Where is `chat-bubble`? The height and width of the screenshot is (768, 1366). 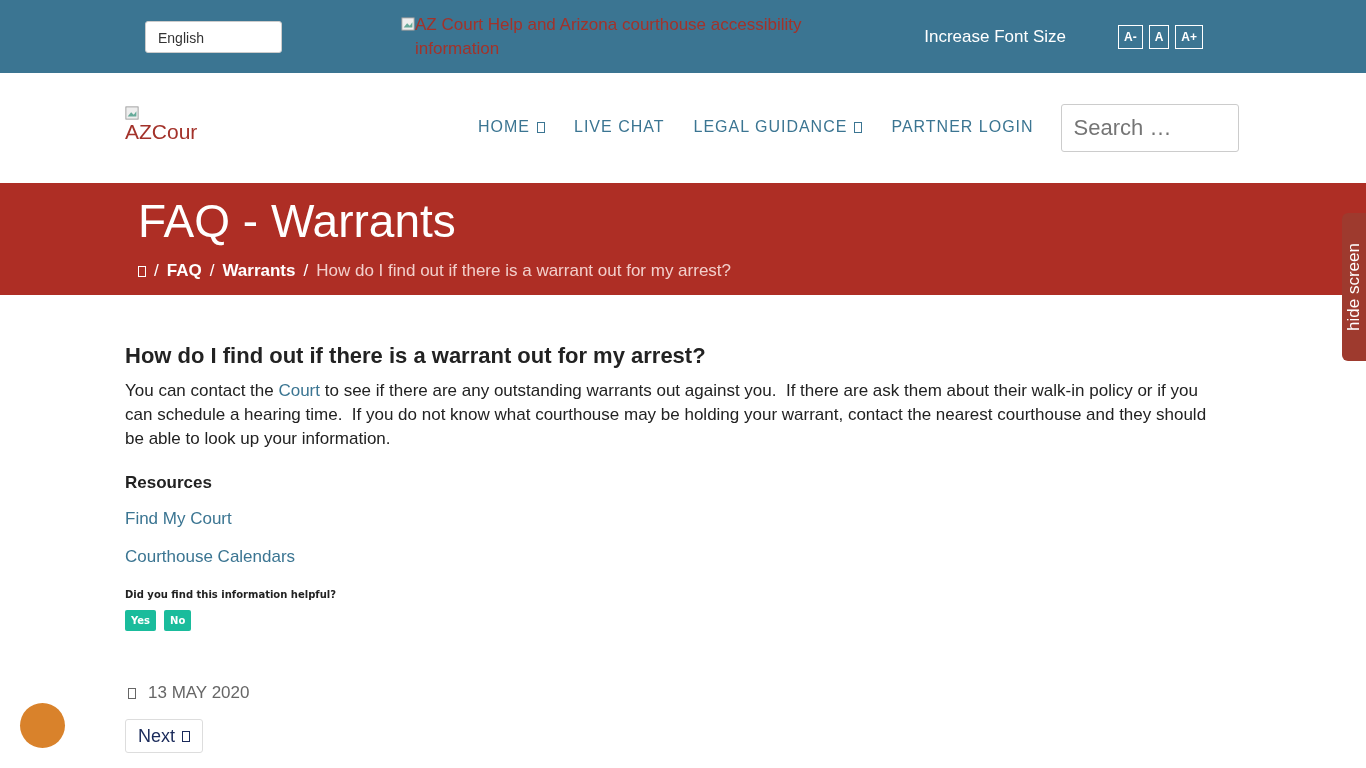 chat-bubble is located at coordinates (42, 725).